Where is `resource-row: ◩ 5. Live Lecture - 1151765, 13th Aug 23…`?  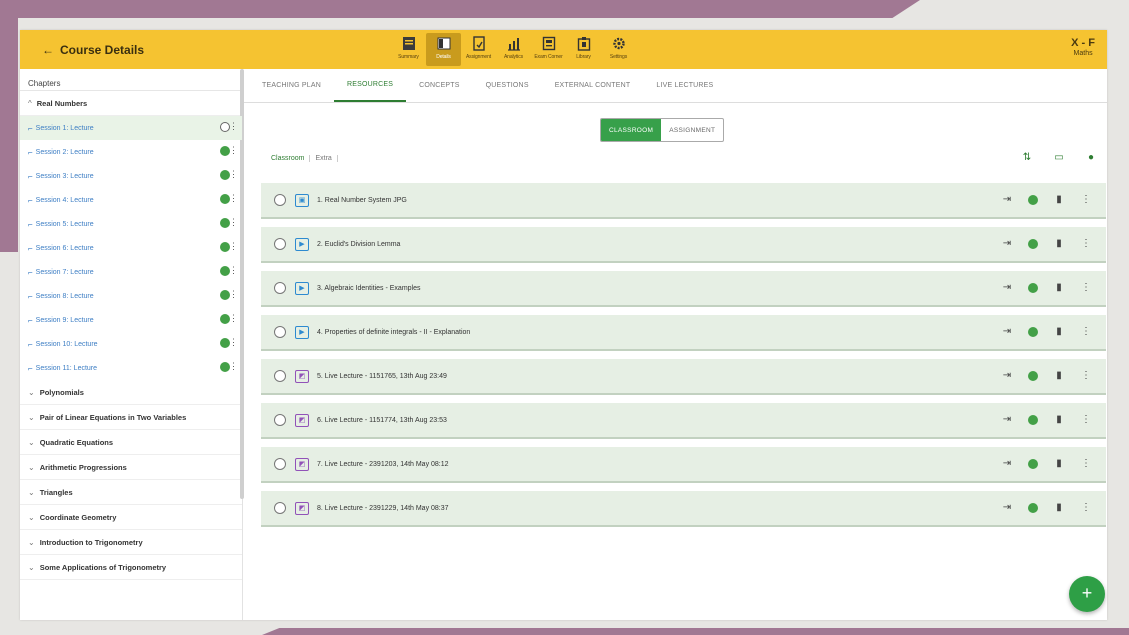
resource-row: ◩ 5. Live Lecture - 1151765, 13th Aug 23… is located at coordinates (683, 377).